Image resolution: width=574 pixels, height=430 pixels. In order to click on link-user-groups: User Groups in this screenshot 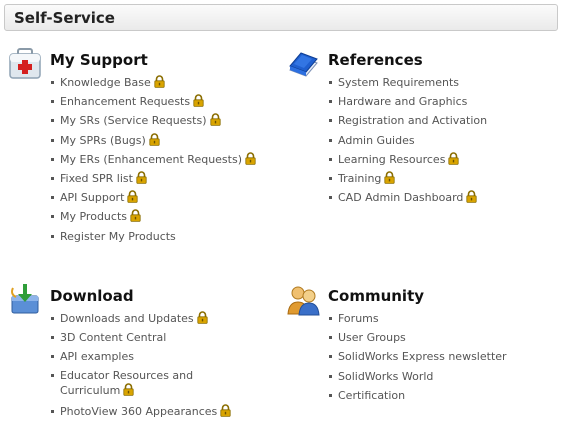, I will do `click(372, 337)`.